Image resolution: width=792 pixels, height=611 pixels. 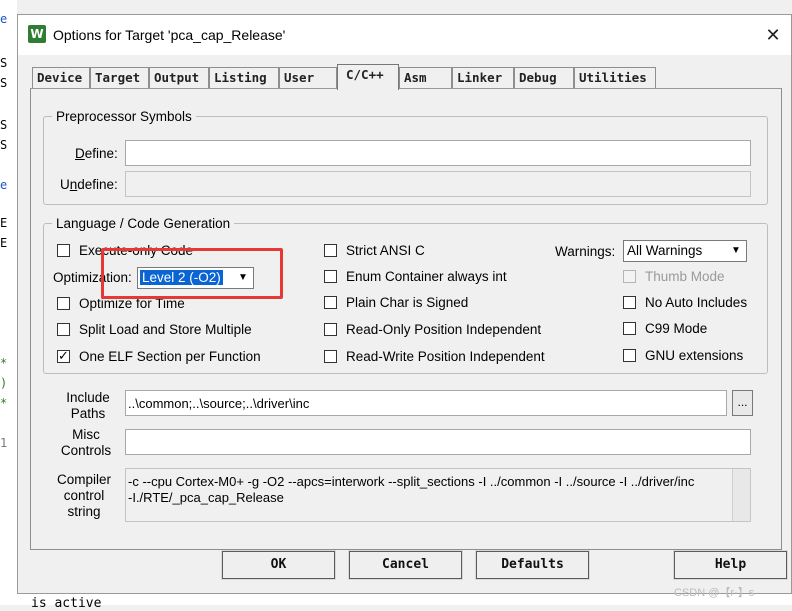 What do you see at coordinates (368, 77) in the screenshot?
I see `tab-c-cpp: C/C++` at bounding box center [368, 77].